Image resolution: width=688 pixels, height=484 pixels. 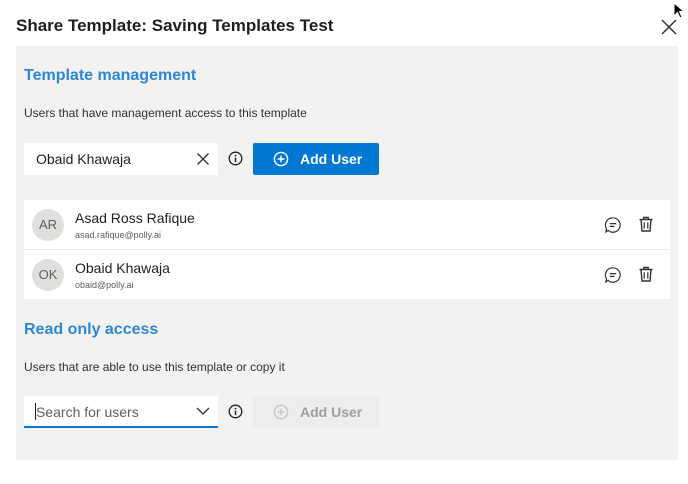 I want to click on chevron-down-icon, so click(x=203, y=411).